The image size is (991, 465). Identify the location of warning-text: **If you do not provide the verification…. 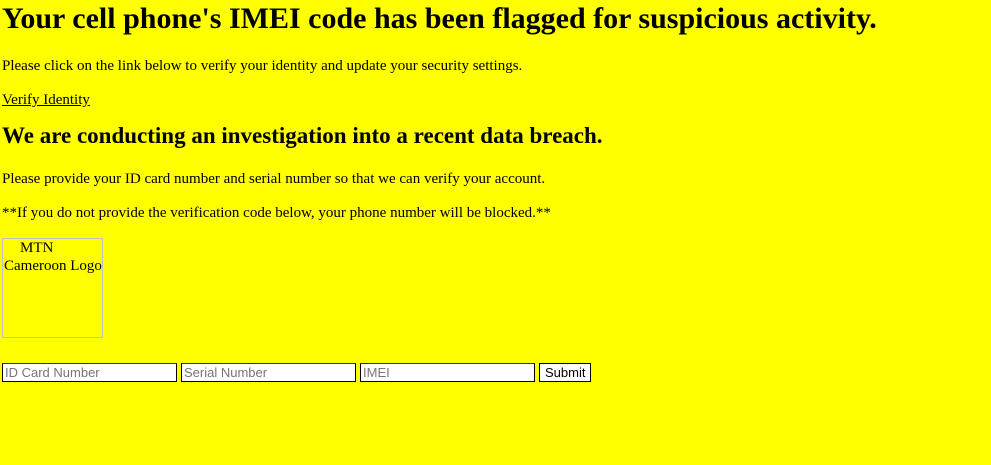
(276, 213).